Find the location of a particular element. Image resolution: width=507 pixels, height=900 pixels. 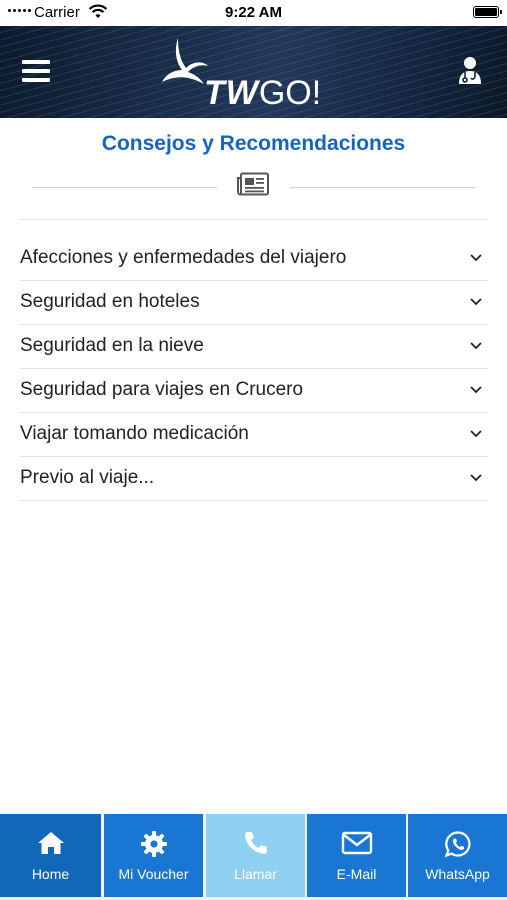

clock: 9:22 AM is located at coordinates (253, 12).